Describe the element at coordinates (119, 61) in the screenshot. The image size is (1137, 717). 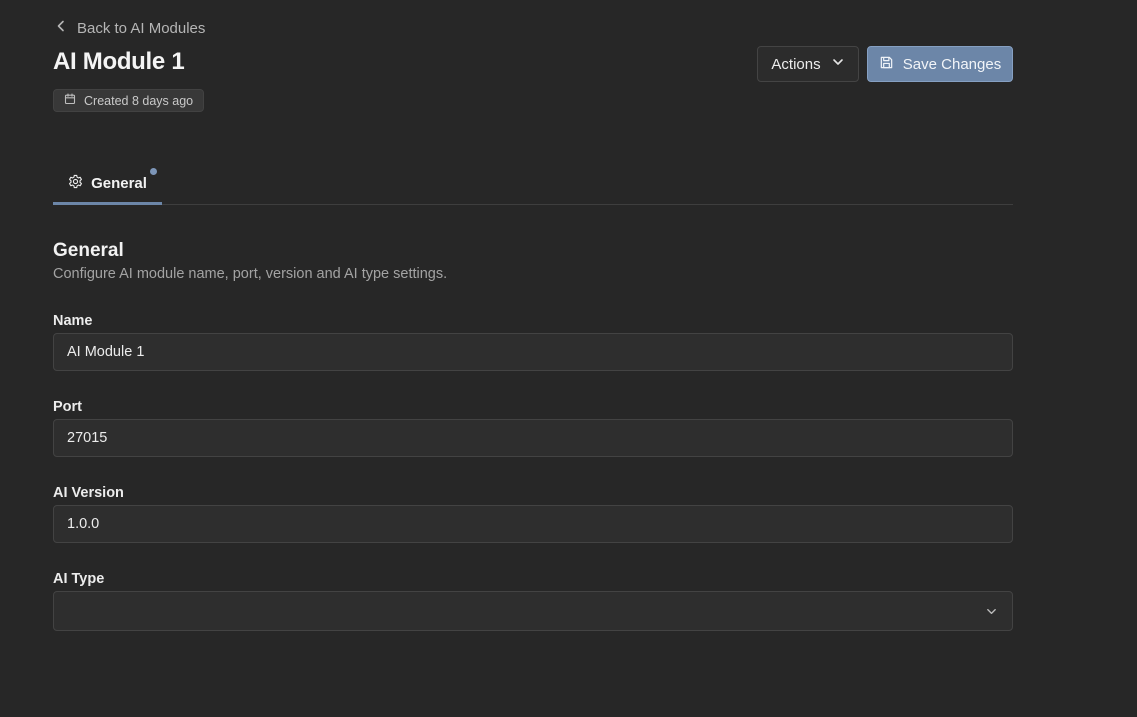
I see `page-title: AI Module 1` at that location.